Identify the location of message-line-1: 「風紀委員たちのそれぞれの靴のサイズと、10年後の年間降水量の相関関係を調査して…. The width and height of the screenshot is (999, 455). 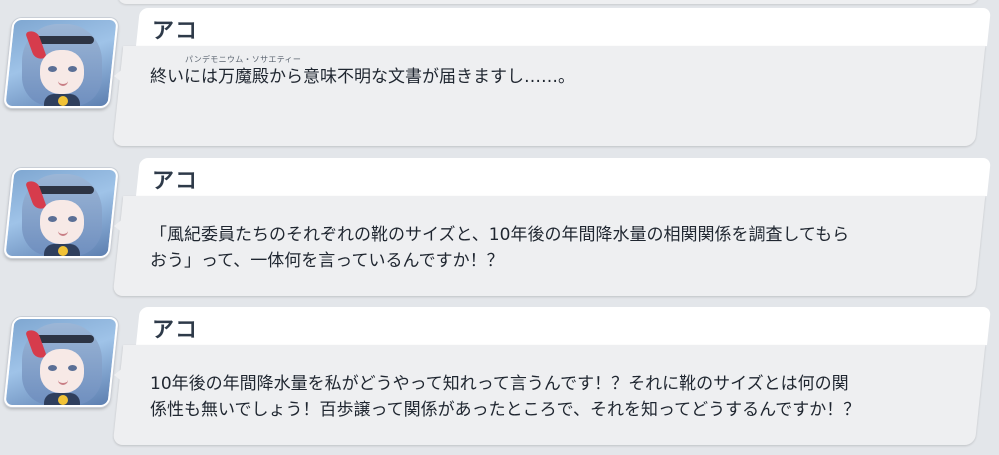
(500, 235).